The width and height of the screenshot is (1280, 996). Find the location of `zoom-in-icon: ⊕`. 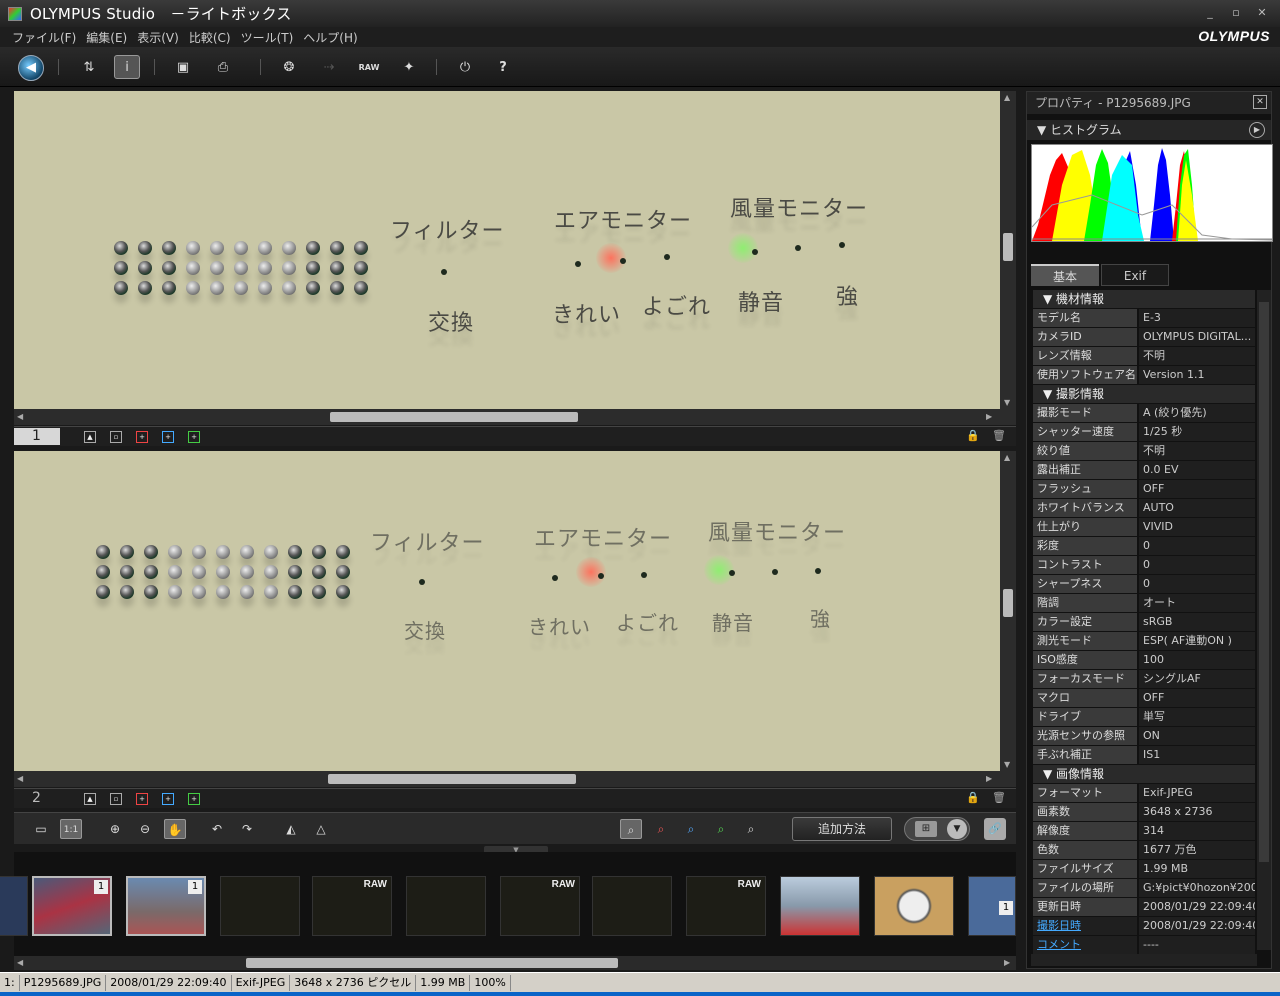

zoom-in-icon: ⊕ is located at coordinates (115, 829).